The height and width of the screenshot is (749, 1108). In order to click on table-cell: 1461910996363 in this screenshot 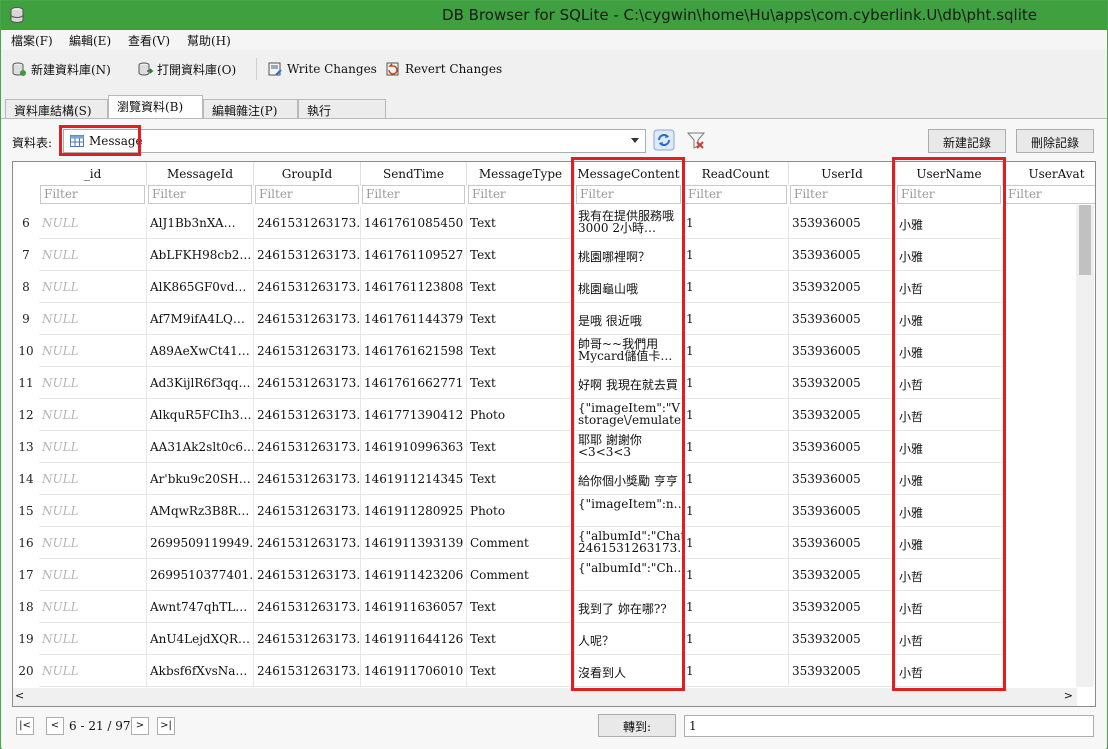, I will do `click(414, 447)`.